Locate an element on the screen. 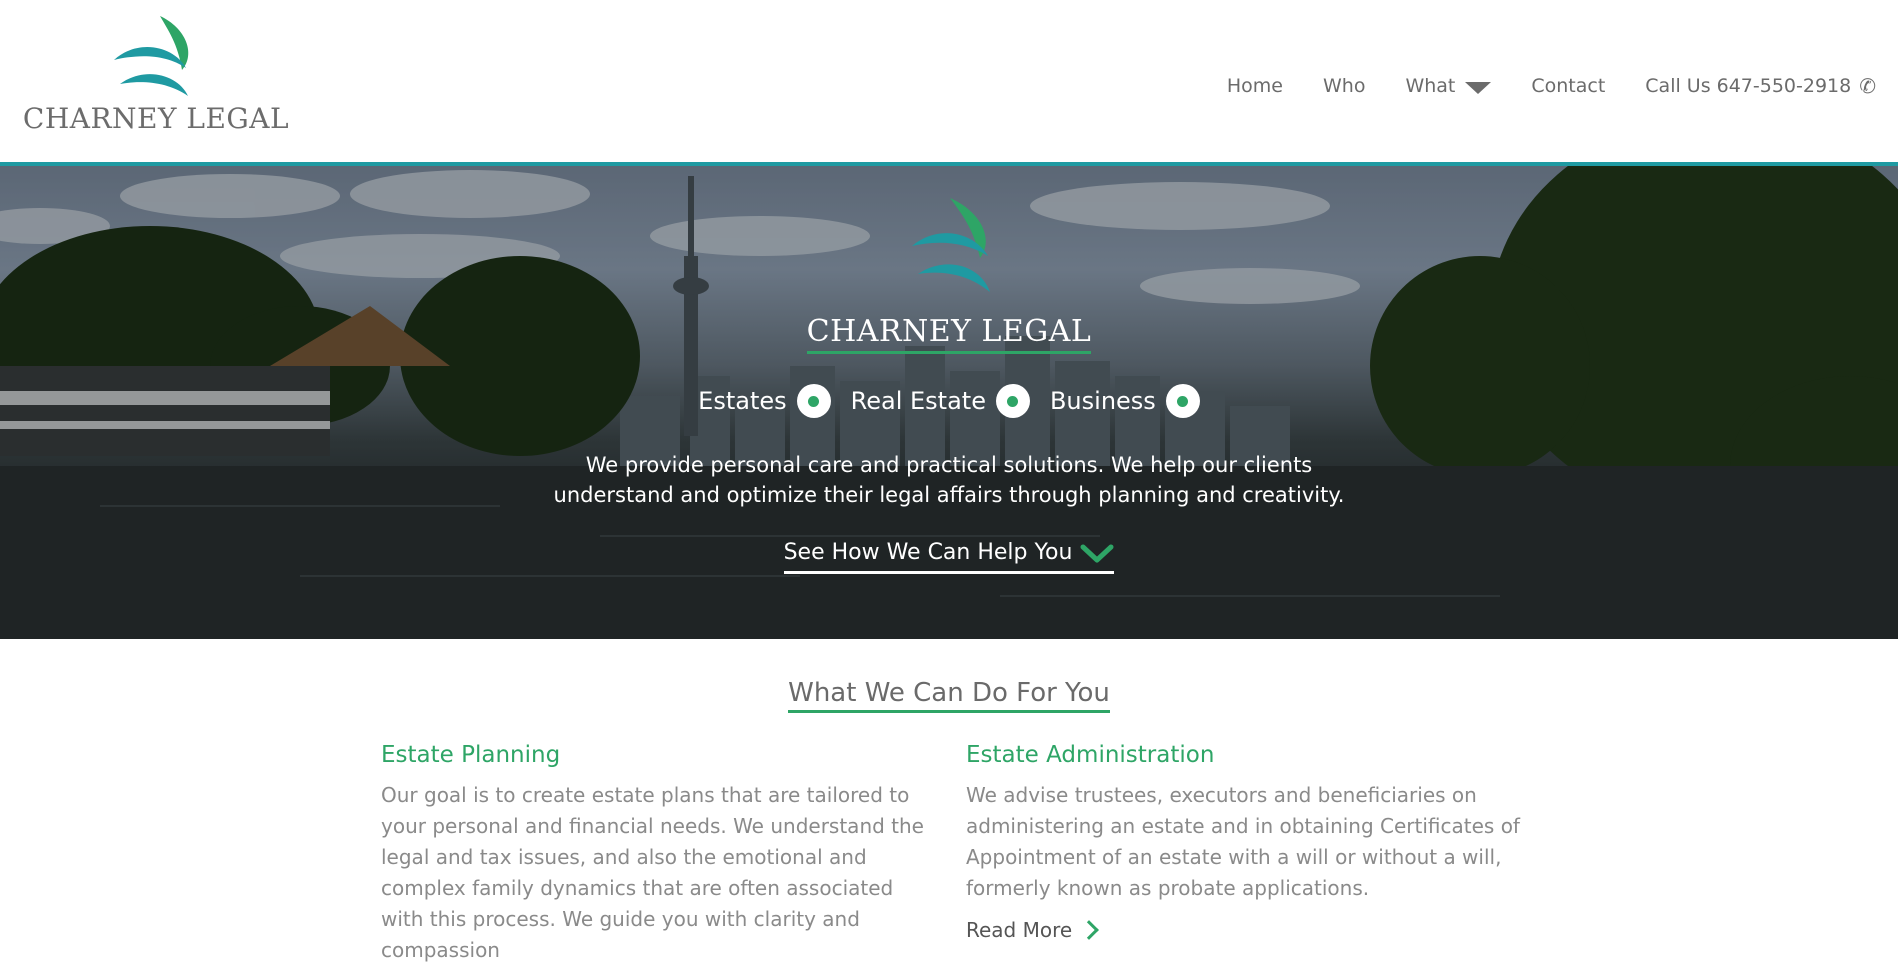 This screenshot has height=966, width=1898. hero-title-text: CHARNEY LEGAL is located at coordinates (949, 334).